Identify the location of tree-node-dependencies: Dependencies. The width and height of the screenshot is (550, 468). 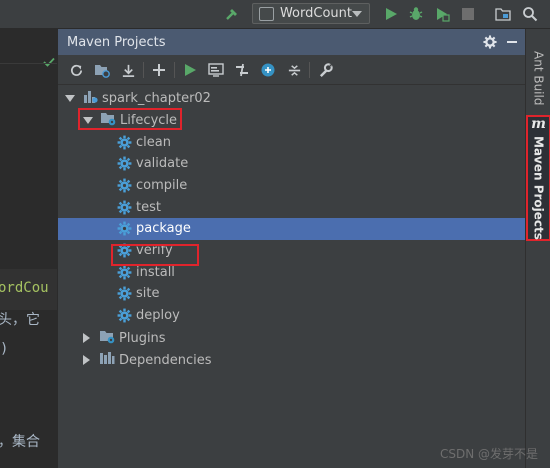
(291, 360).